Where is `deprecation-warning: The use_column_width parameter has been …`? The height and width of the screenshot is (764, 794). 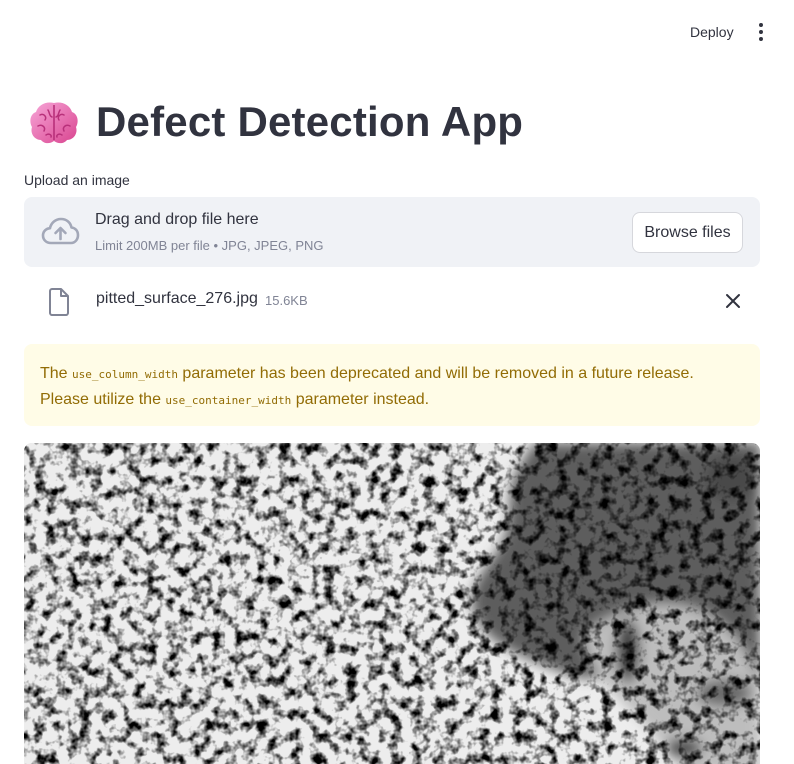
deprecation-warning: The use_column_width parameter has been … is located at coordinates (392, 385).